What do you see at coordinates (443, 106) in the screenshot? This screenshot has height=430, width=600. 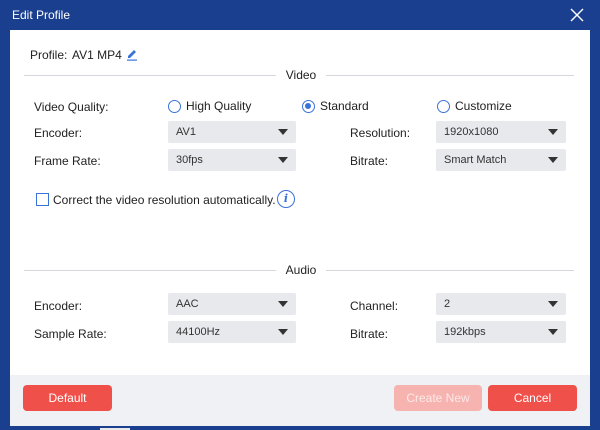 I see `radio-customize-circle` at bounding box center [443, 106].